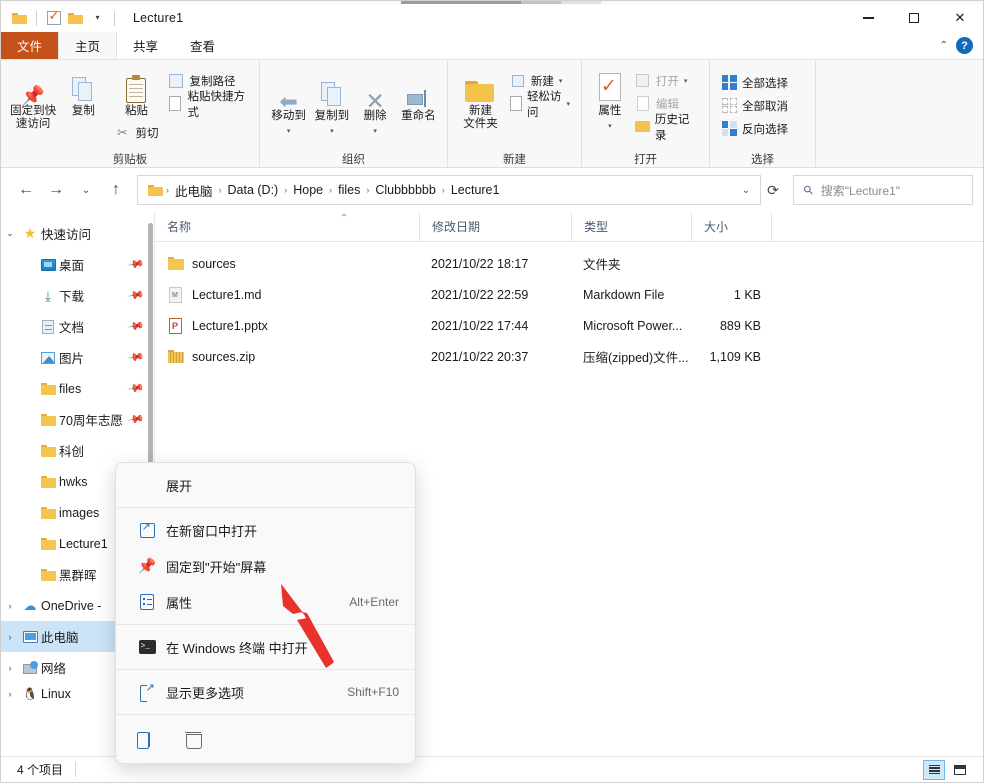 This screenshot has width=984, height=783. What do you see at coordinates (773, 190) in the screenshot?
I see `refresh-button: ⟳` at bounding box center [773, 190].